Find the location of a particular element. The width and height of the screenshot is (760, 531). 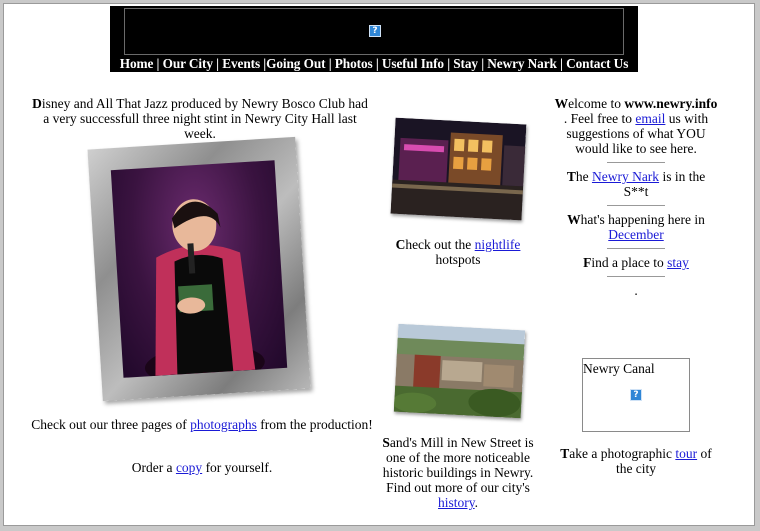

nightlife-initial: C is located at coordinates (400, 244).